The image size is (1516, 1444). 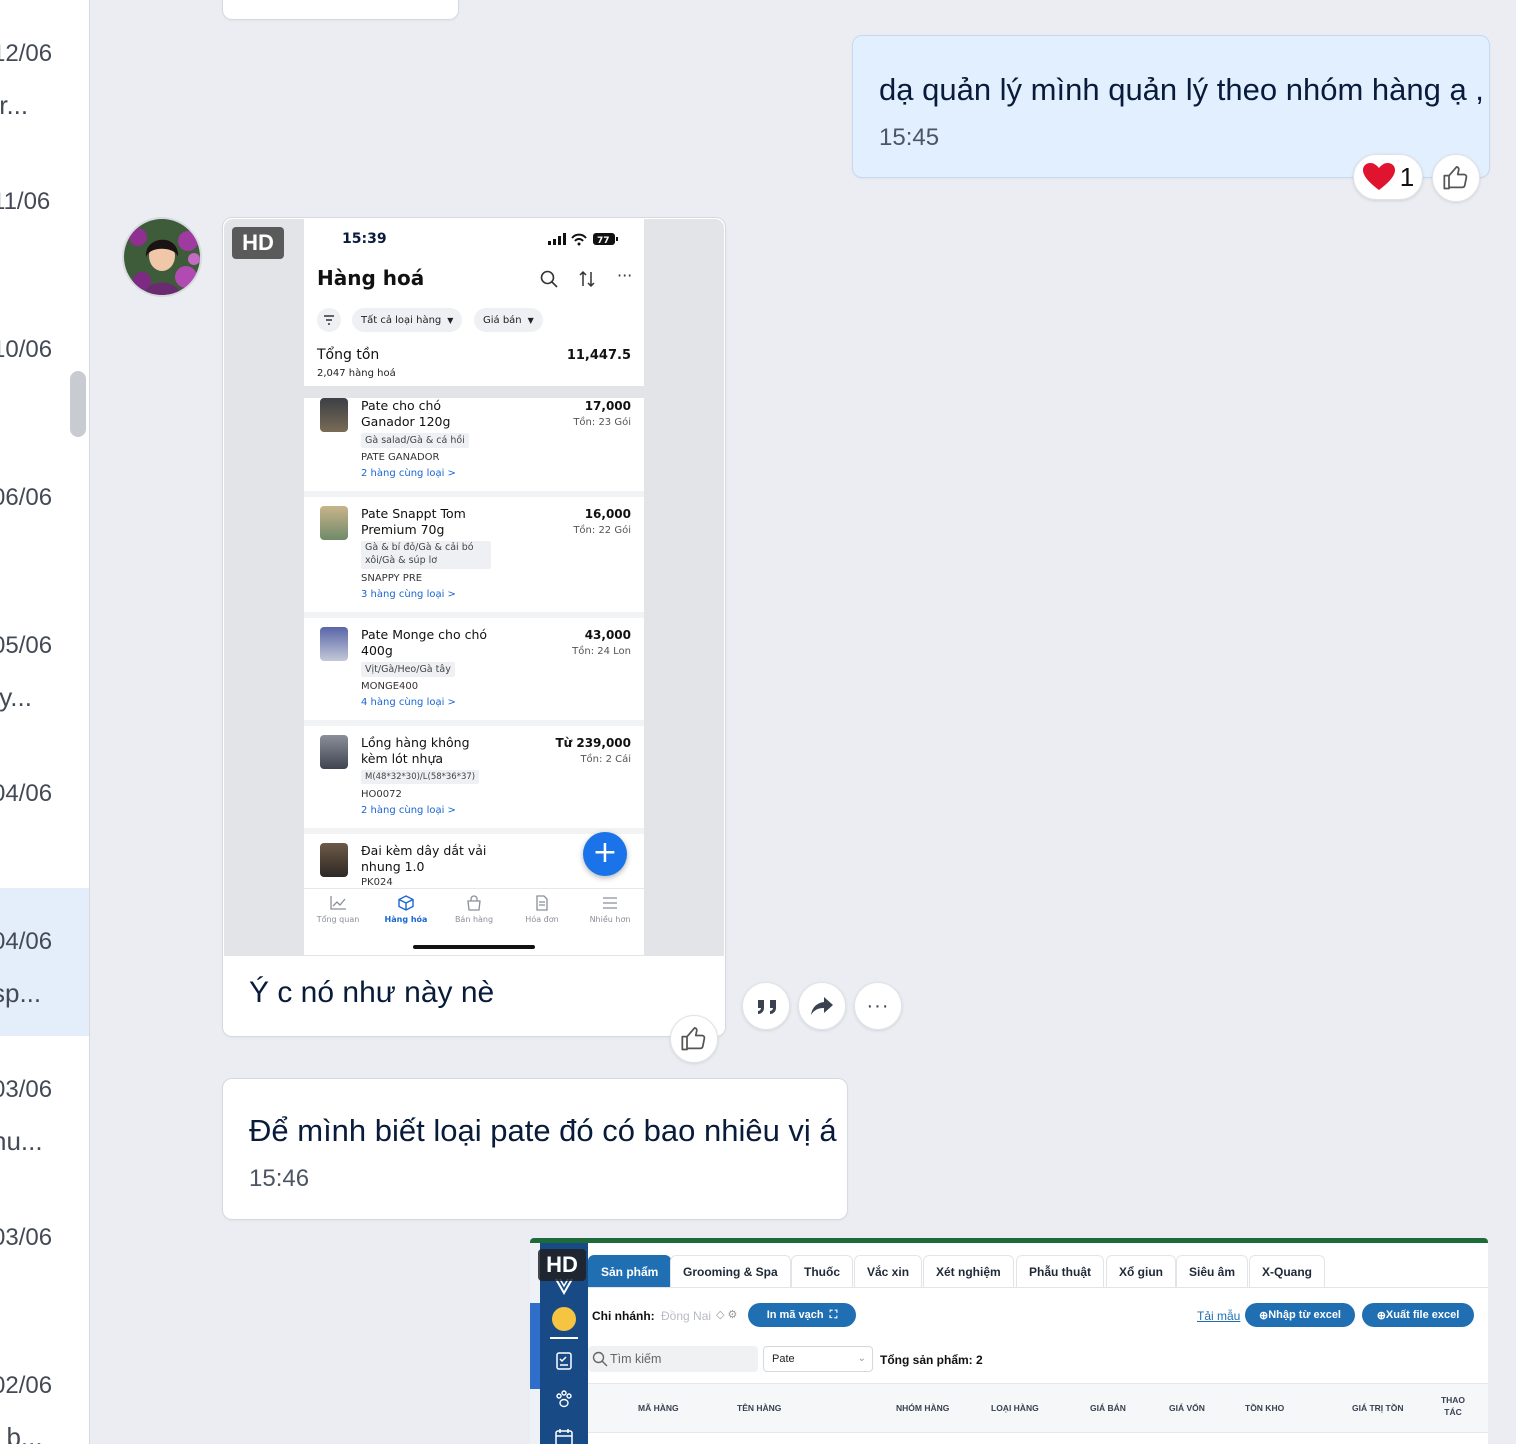 What do you see at coordinates (1187, 1408) in the screenshot?
I see `column-header: GIÁ VỐN` at bounding box center [1187, 1408].